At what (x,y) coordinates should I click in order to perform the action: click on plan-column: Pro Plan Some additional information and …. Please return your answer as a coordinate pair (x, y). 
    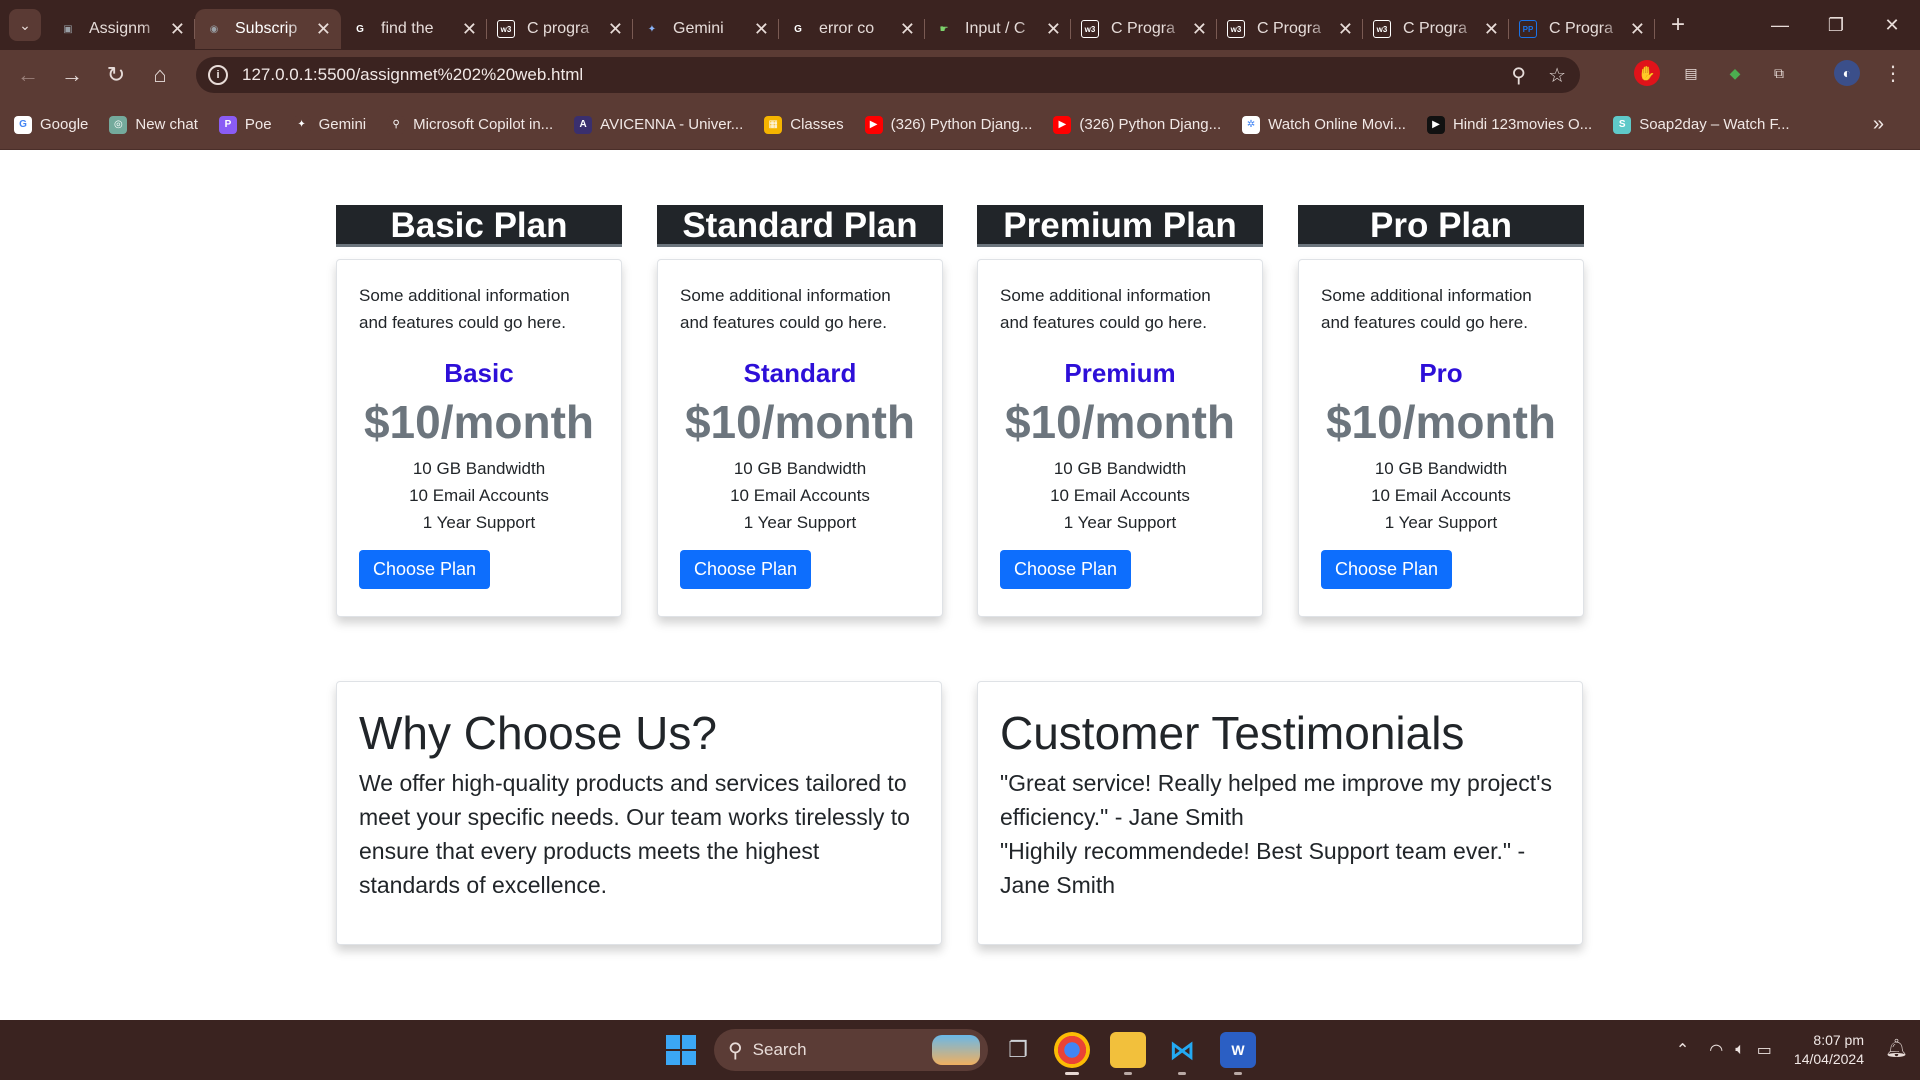
    Looking at the image, I should click on (1441, 411).